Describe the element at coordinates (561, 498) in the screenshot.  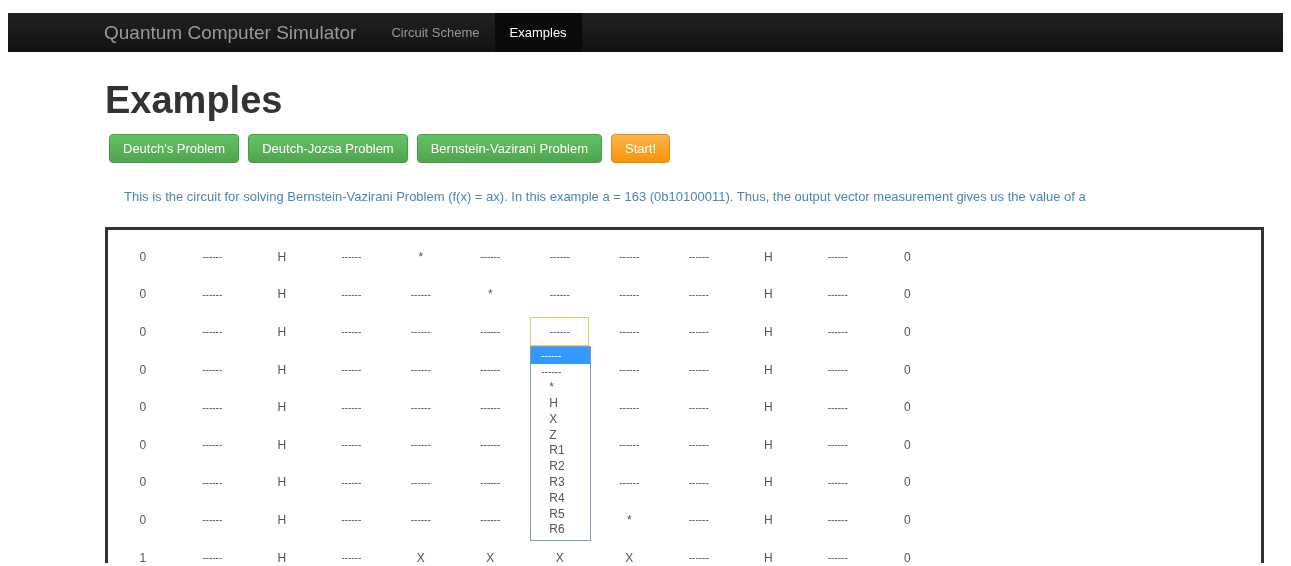
I see `dropdown-option: R4` at that location.